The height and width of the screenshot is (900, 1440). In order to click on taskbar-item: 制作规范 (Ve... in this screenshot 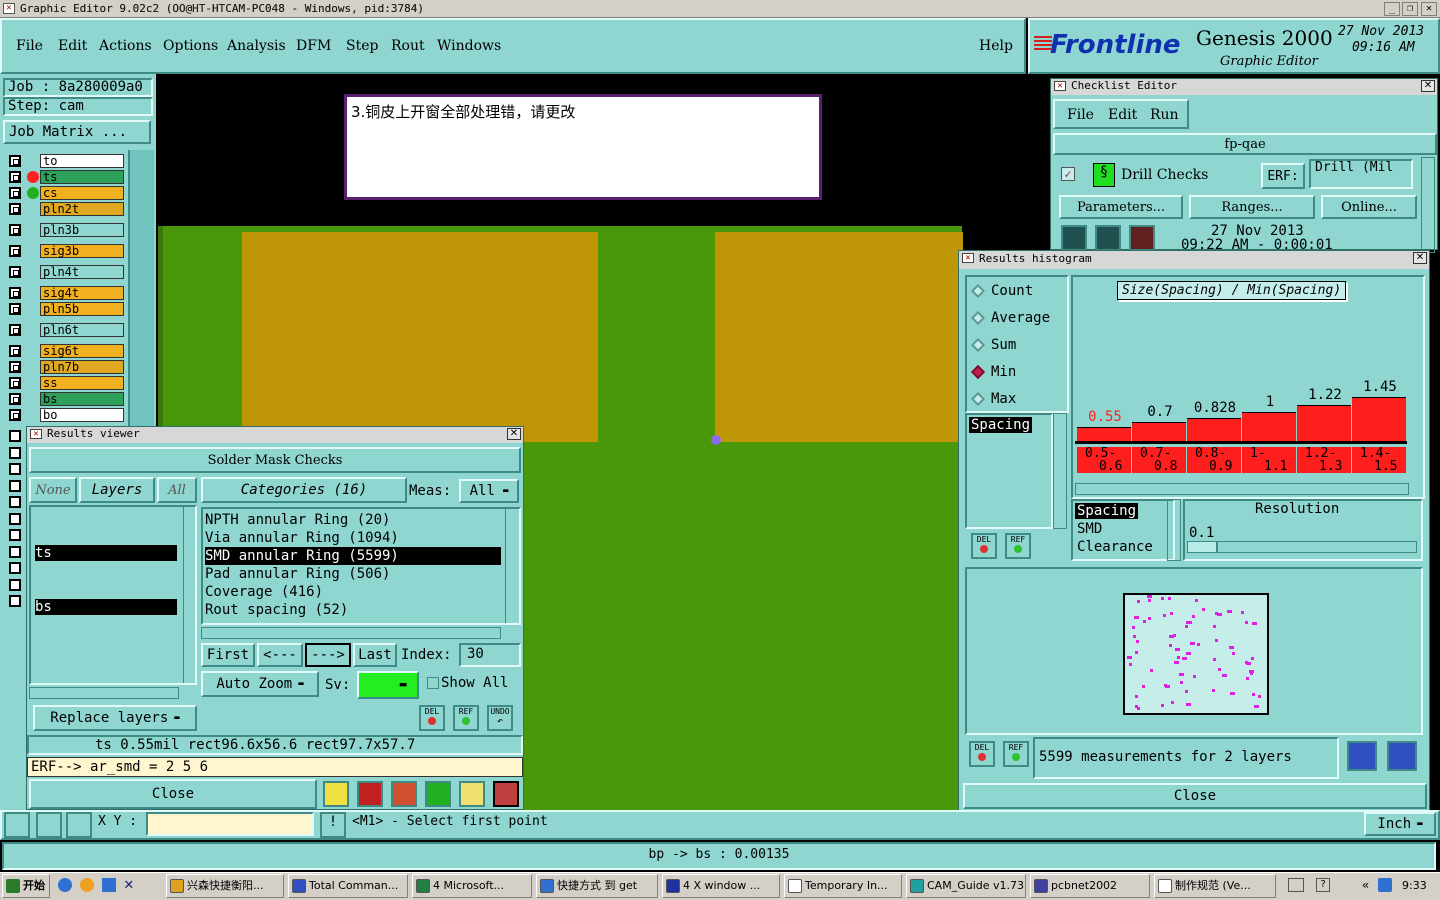, I will do `click(1215, 886)`.